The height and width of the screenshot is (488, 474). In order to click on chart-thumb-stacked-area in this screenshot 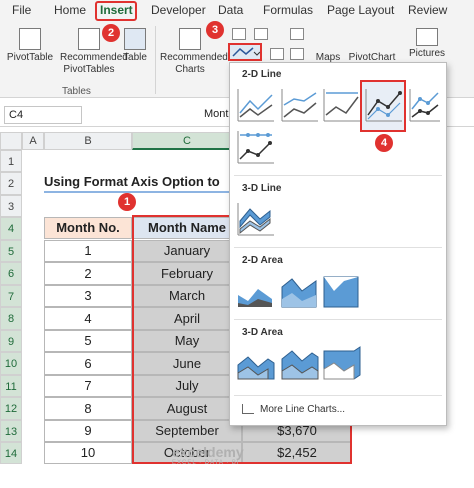, I will do `click(300, 292)`.